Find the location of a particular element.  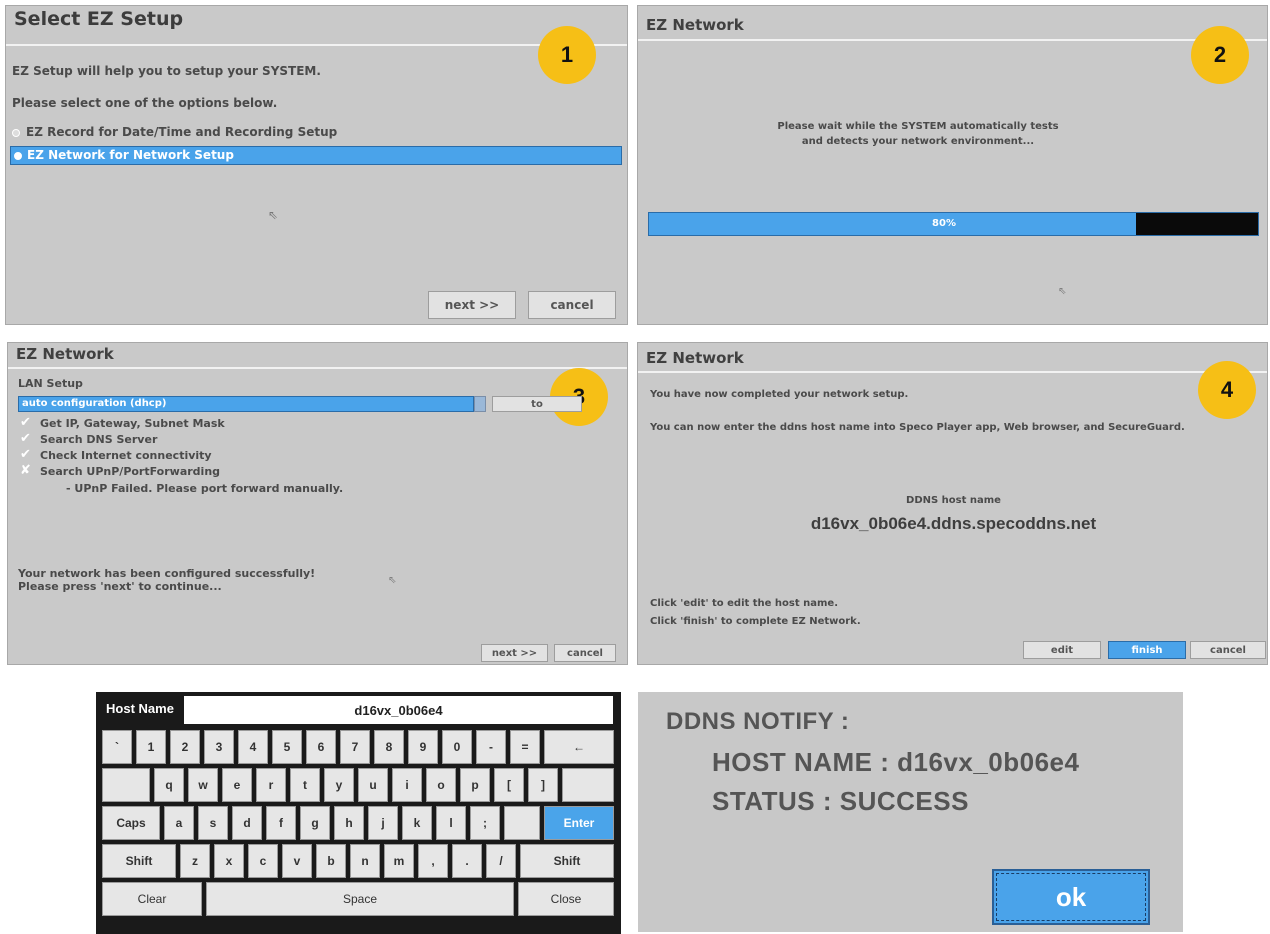

notify-heading: DDNS NOTIFY : is located at coordinates (758, 721).